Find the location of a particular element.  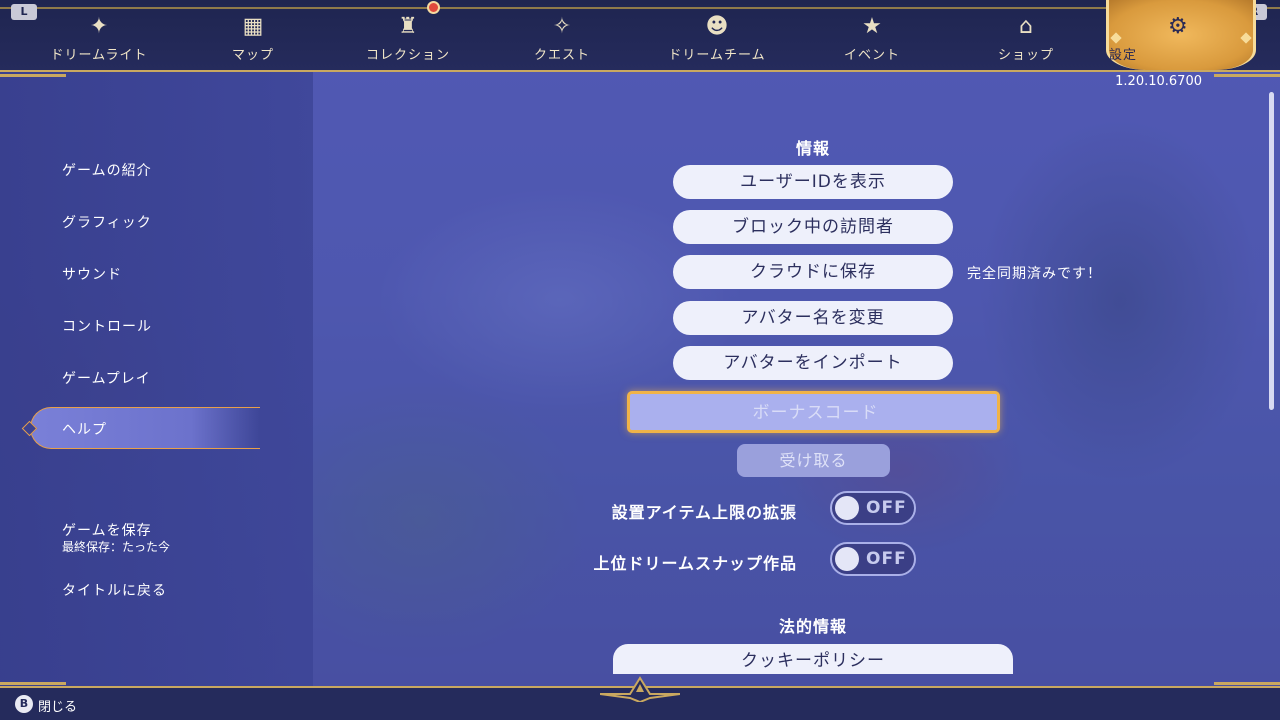

collection-icon: ♜ is located at coordinates (408, 26).